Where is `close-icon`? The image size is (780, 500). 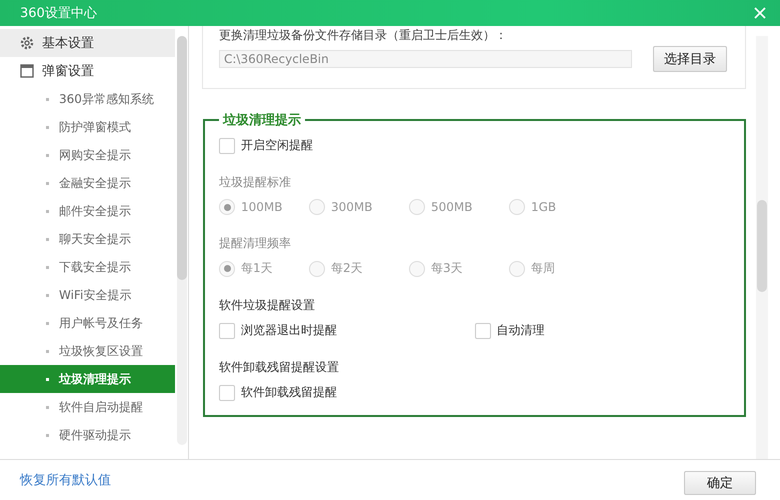 close-icon is located at coordinates (760, 13).